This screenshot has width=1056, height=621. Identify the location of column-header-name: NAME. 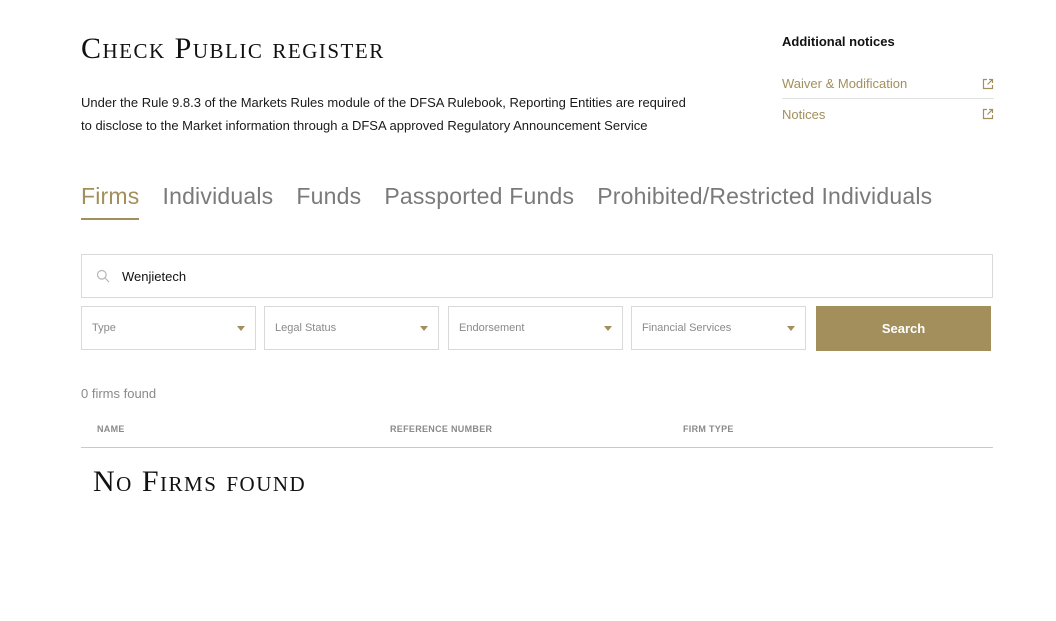
(111, 429).